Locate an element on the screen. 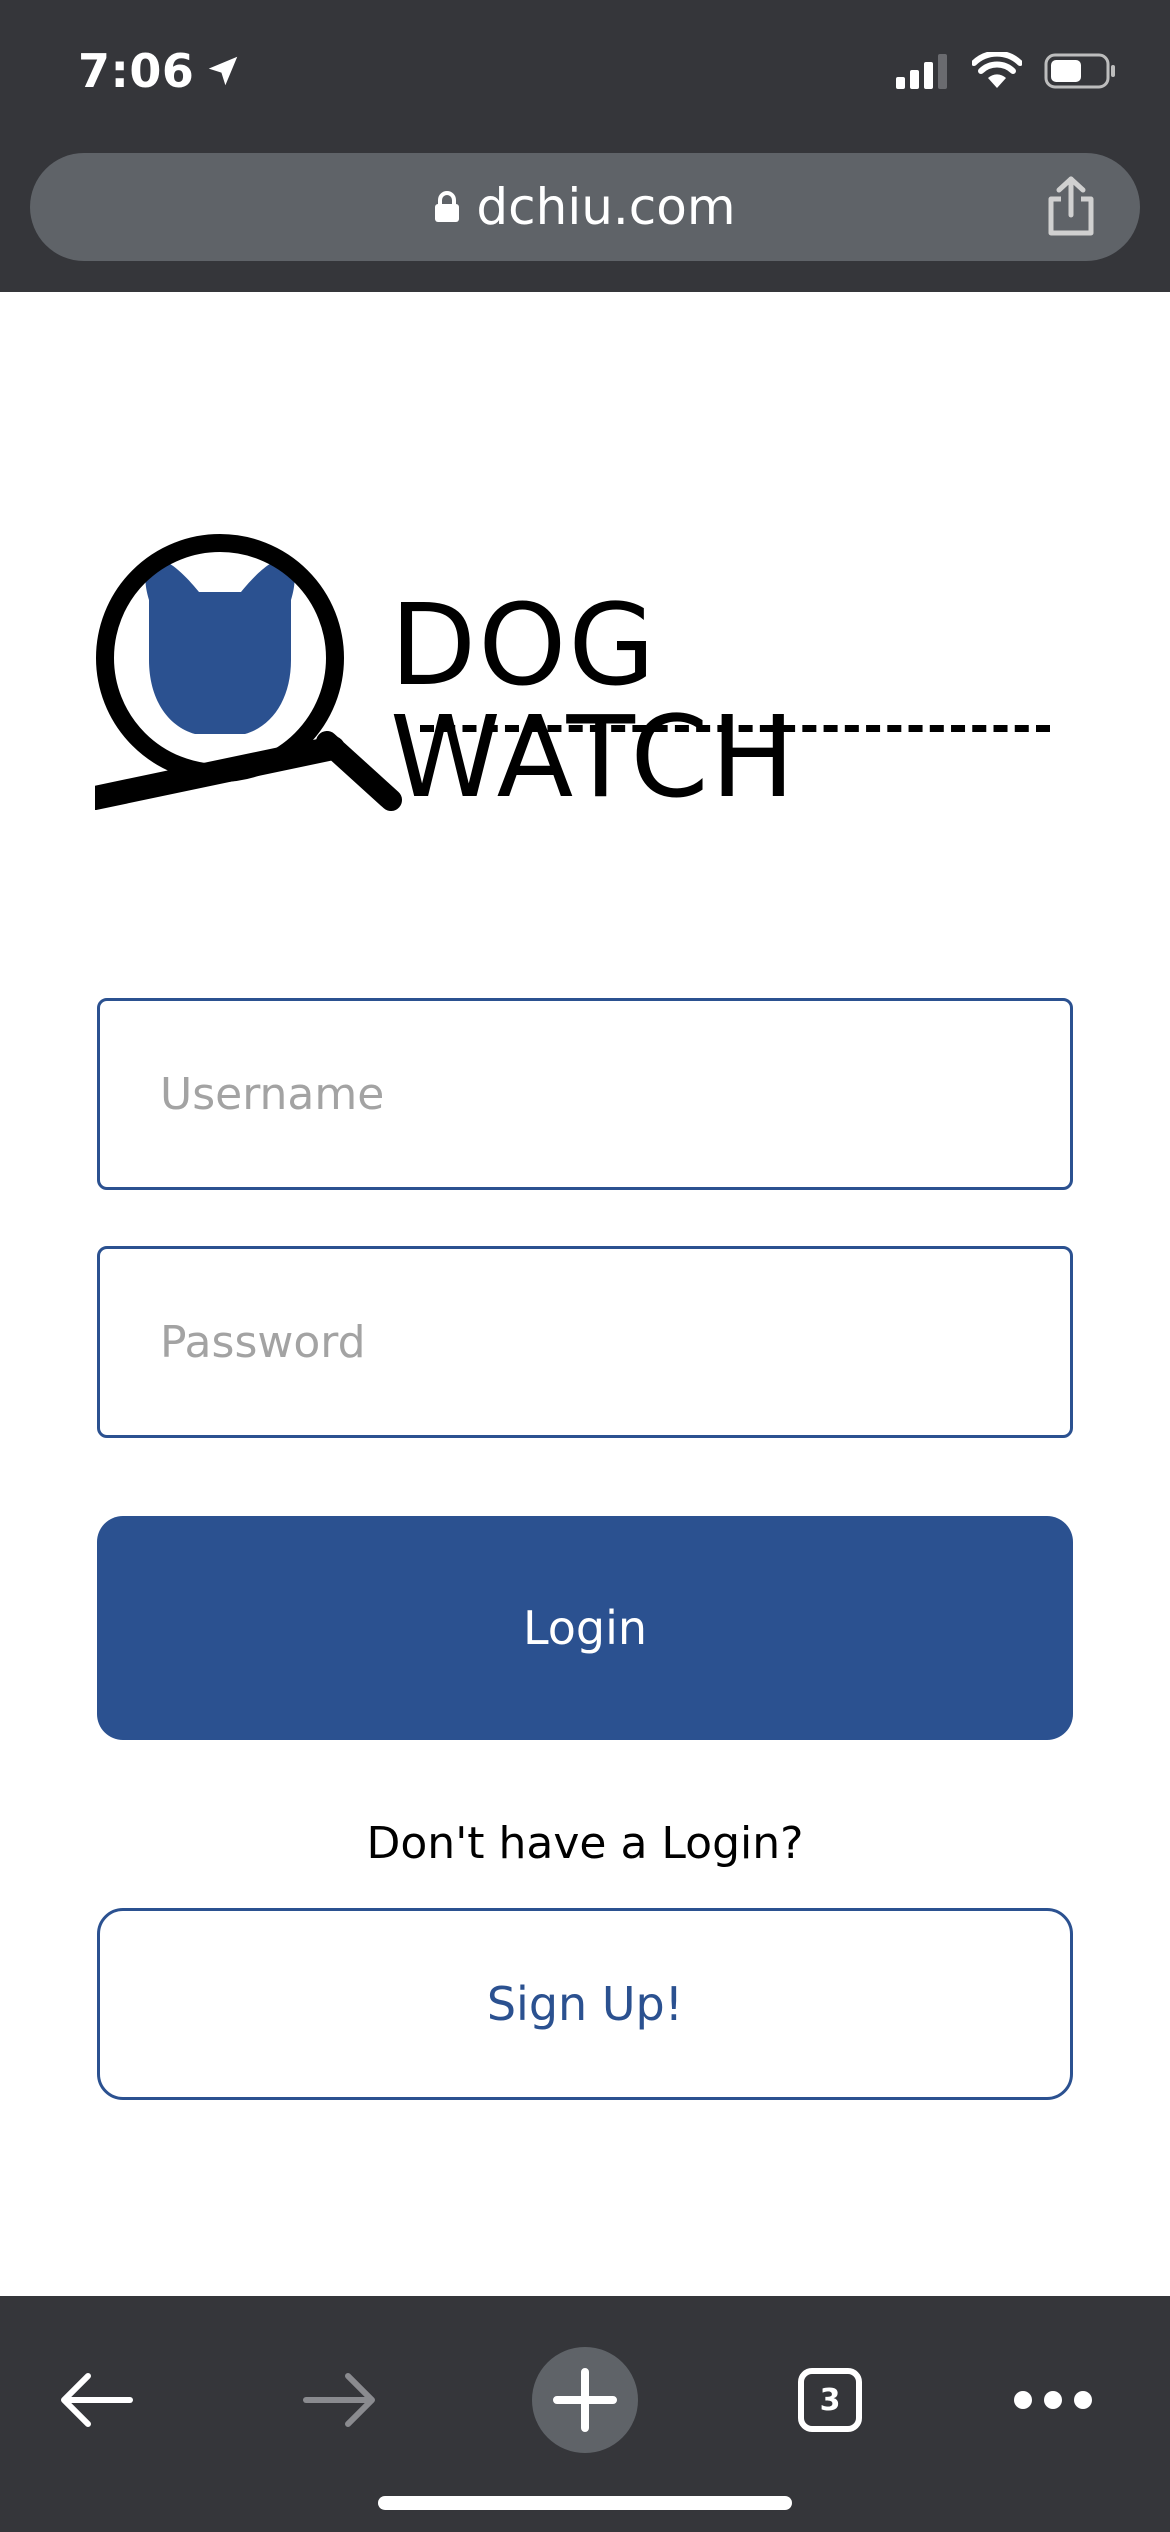 This screenshot has width=1170, height=2532. login-button-label: Login is located at coordinates (585, 1628).